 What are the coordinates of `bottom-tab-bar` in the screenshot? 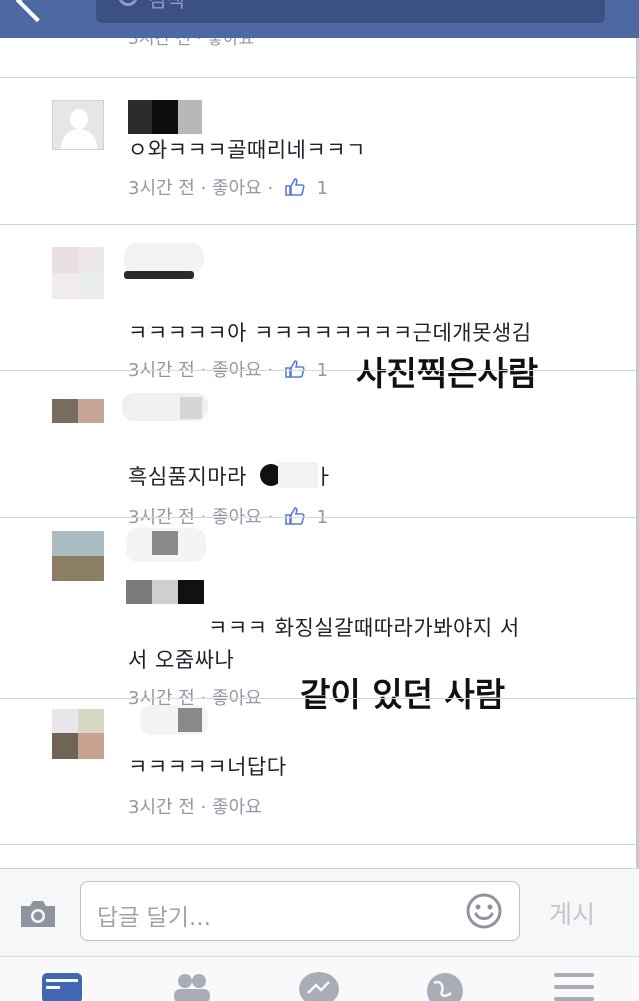 It's located at (319, 978).